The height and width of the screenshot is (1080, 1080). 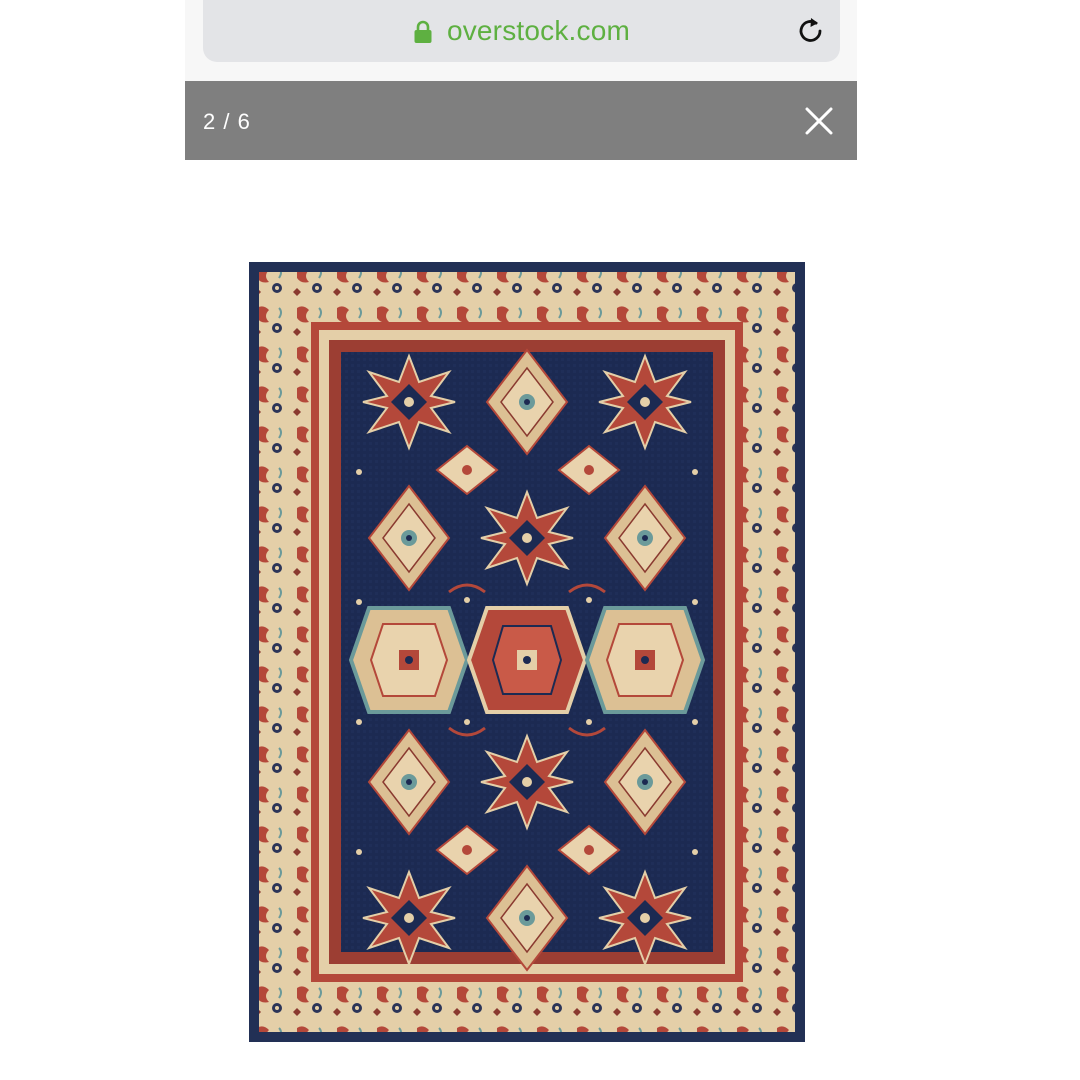 I want to click on address-bar: overstock.com, so click(x=521, y=31).